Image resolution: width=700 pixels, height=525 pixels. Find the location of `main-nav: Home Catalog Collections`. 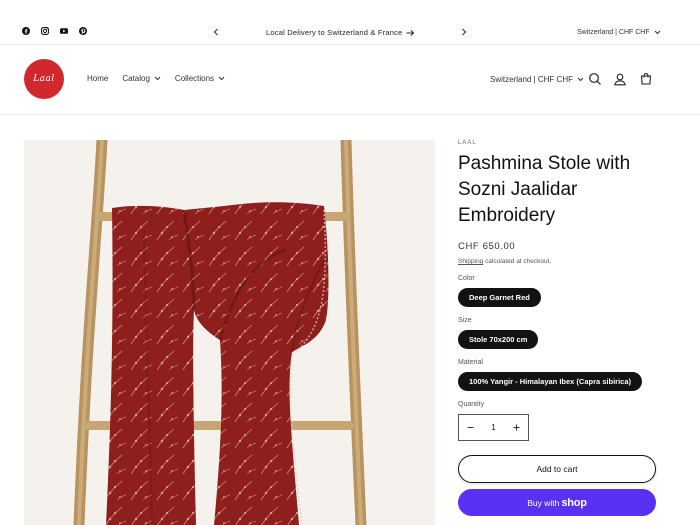

main-nav: Home Catalog Collections is located at coordinates (156, 78).